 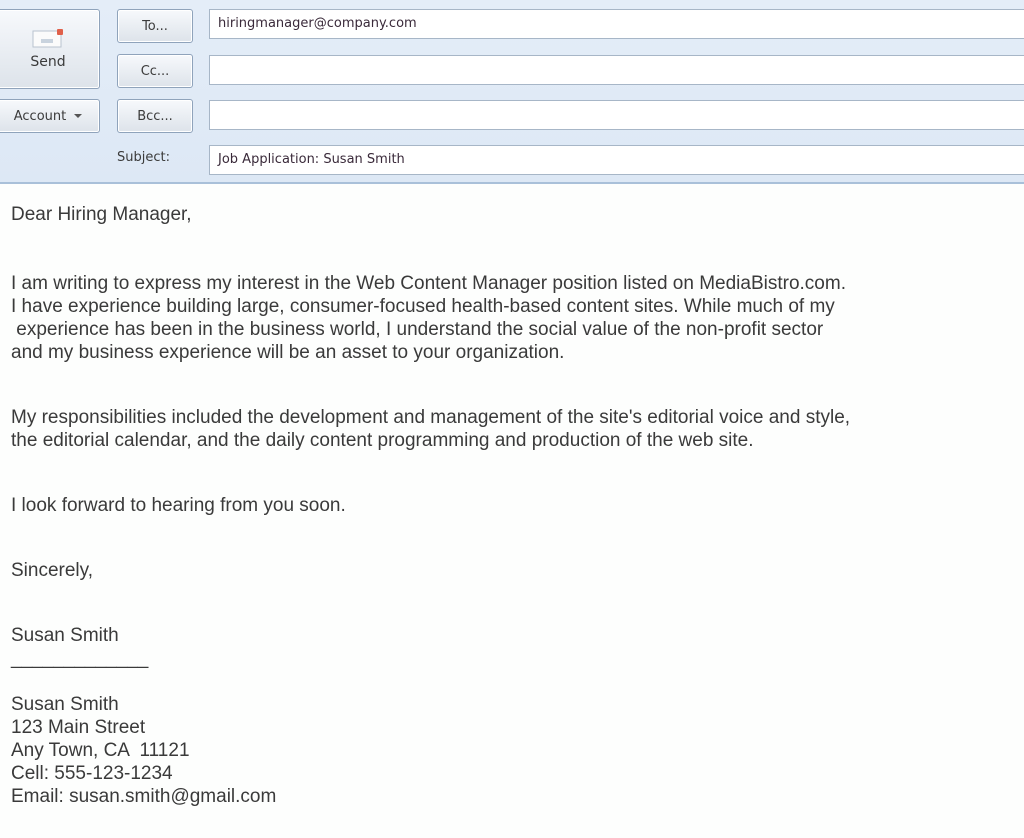 What do you see at coordinates (616, 24) in the screenshot?
I see `to-field: hiringmanager@company.com` at bounding box center [616, 24].